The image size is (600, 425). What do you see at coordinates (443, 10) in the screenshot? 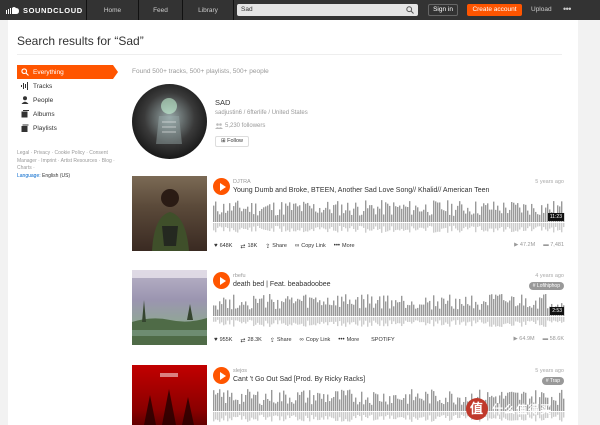
I see `sign-in-button: Sign in` at bounding box center [443, 10].